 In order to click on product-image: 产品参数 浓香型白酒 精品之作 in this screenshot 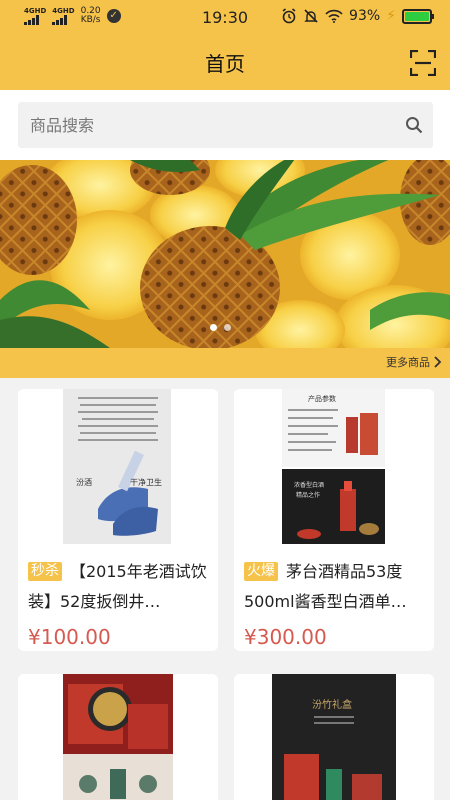, I will do `click(334, 471)`.